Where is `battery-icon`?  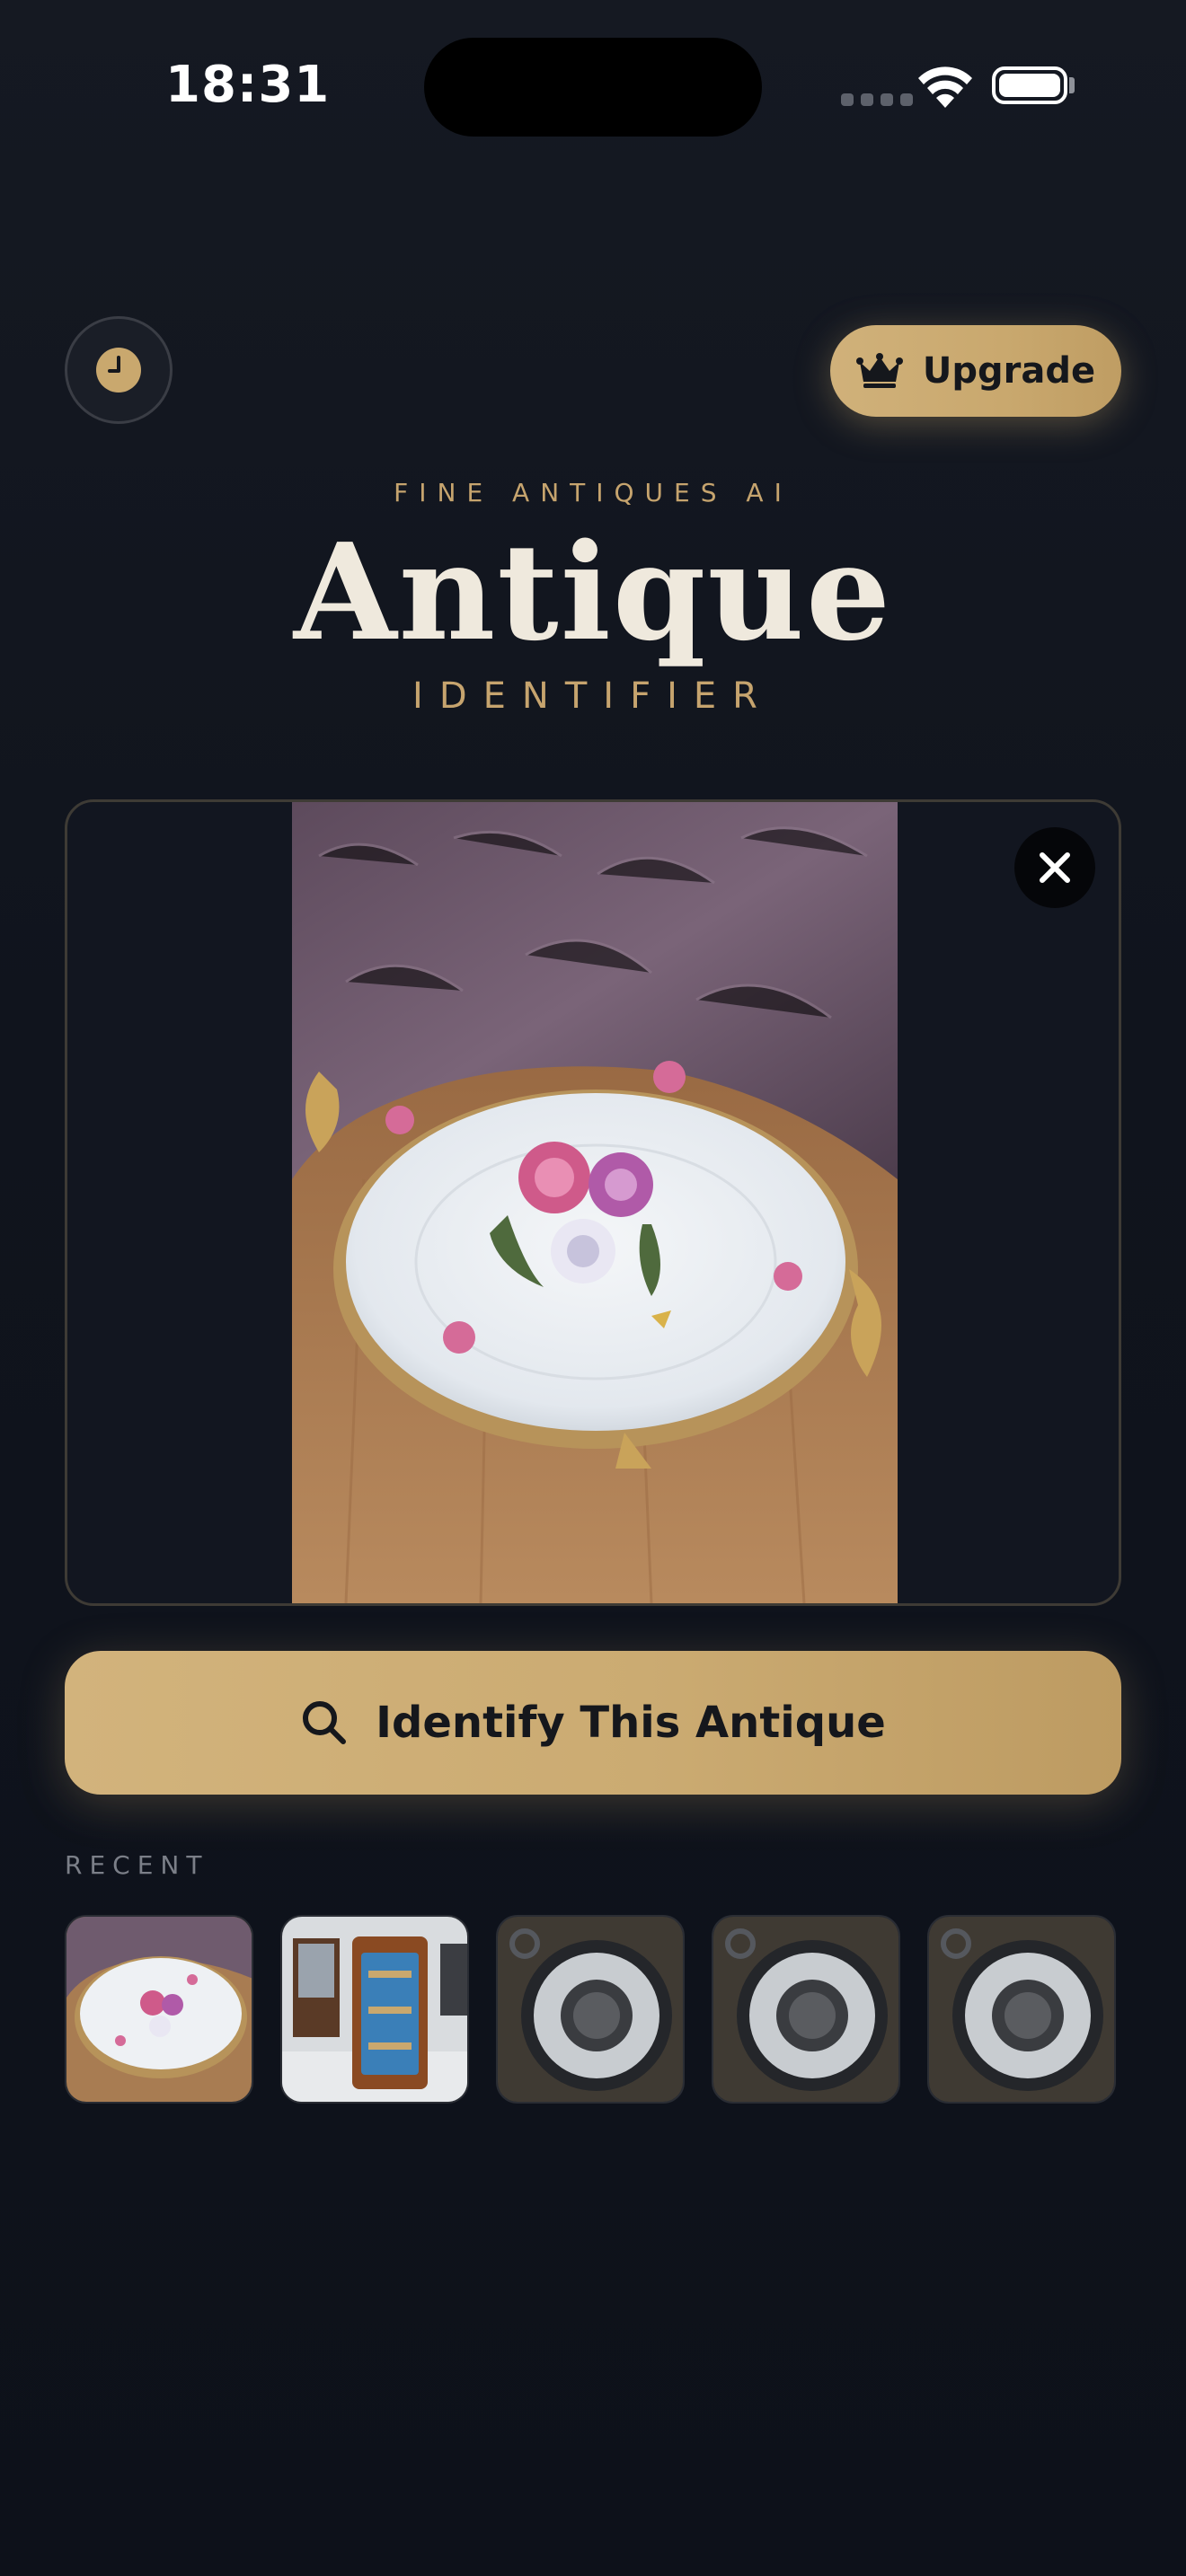
battery-icon is located at coordinates (1029, 85).